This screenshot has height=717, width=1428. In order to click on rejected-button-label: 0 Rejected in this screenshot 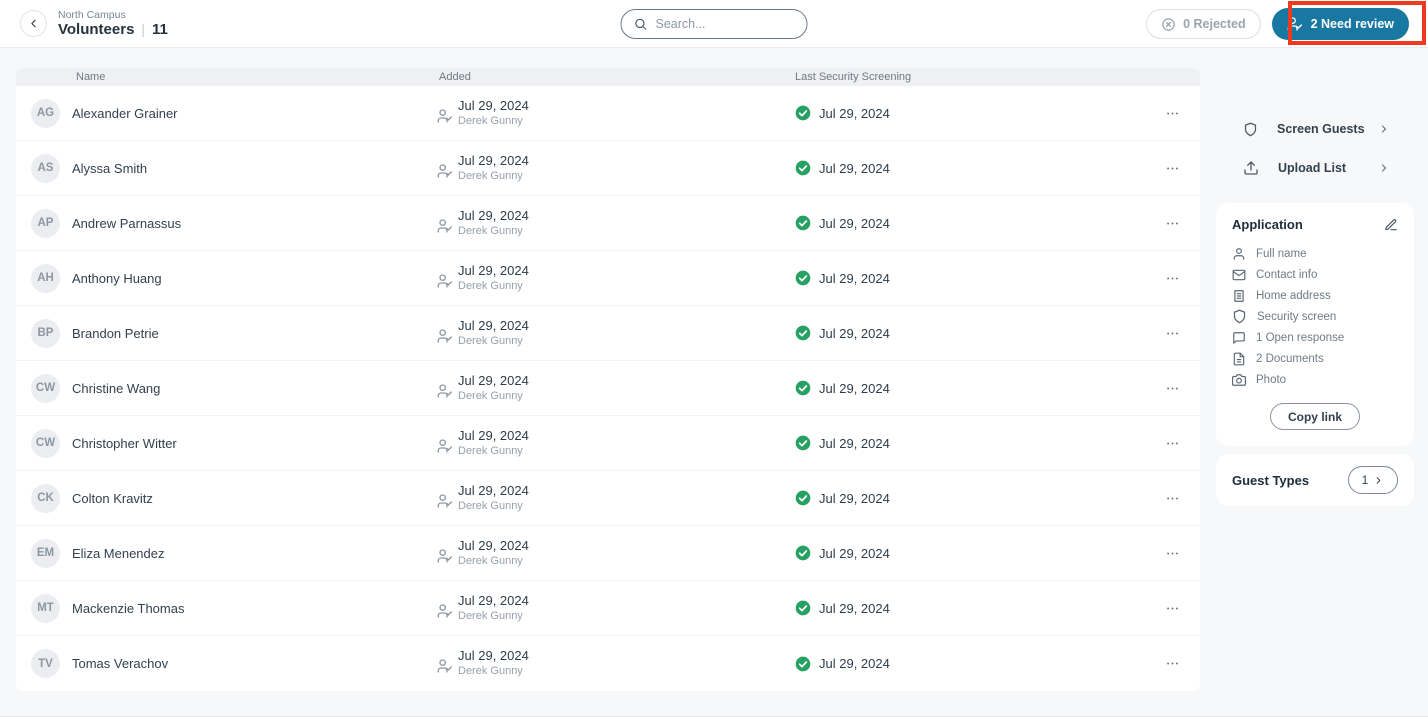, I will do `click(1214, 24)`.